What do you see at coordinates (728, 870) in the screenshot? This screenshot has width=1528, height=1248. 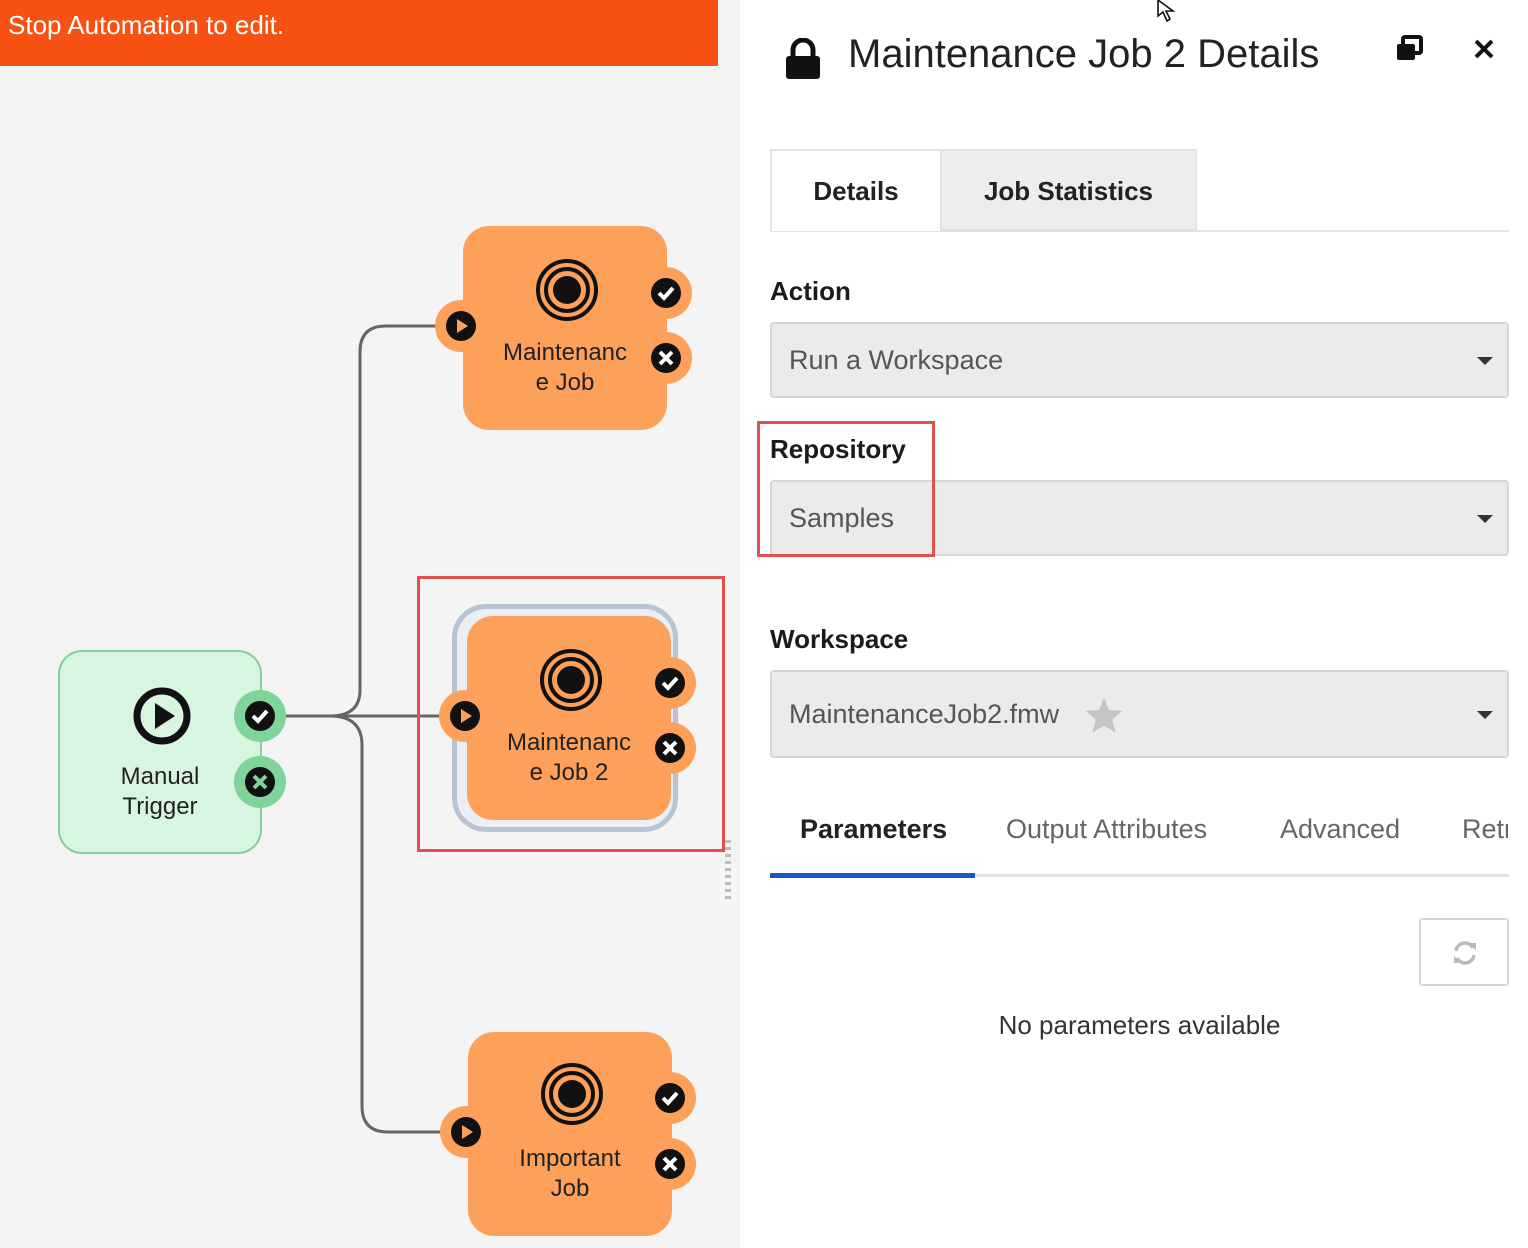 I see `panel-resize-handle` at bounding box center [728, 870].